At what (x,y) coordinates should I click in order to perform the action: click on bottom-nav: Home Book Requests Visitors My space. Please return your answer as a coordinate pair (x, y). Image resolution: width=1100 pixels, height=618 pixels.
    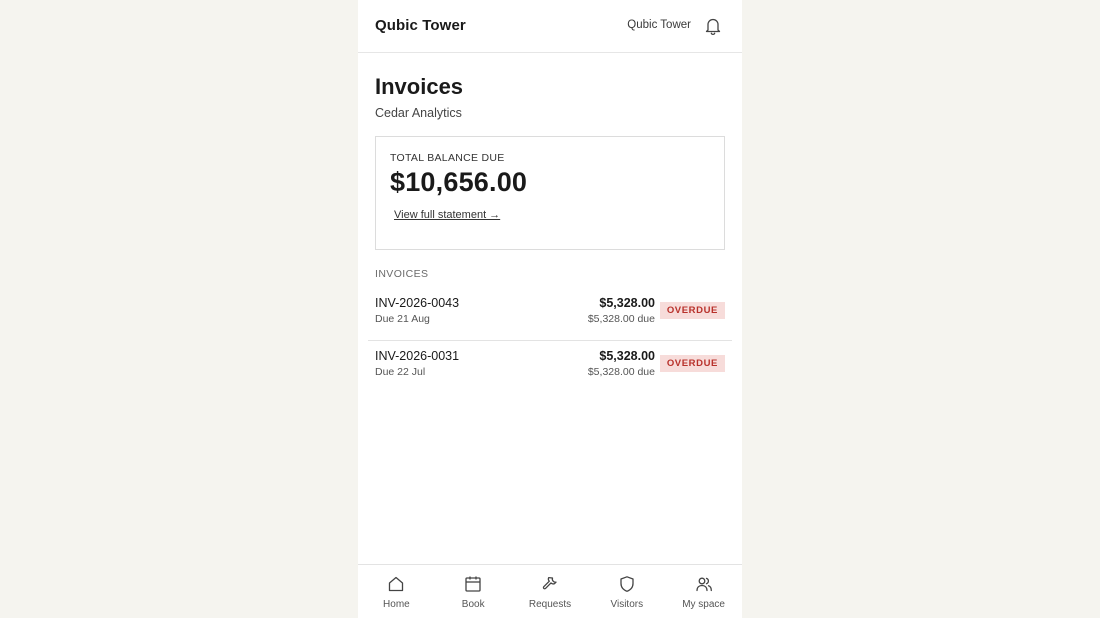
    Looking at the image, I should click on (550, 591).